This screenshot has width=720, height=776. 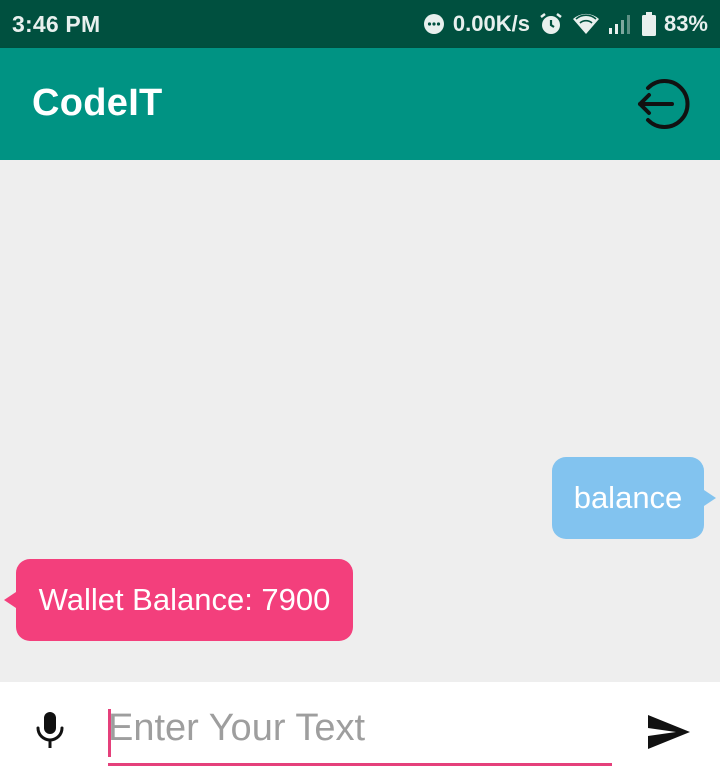 I want to click on logout-icon, so click(x=664, y=104).